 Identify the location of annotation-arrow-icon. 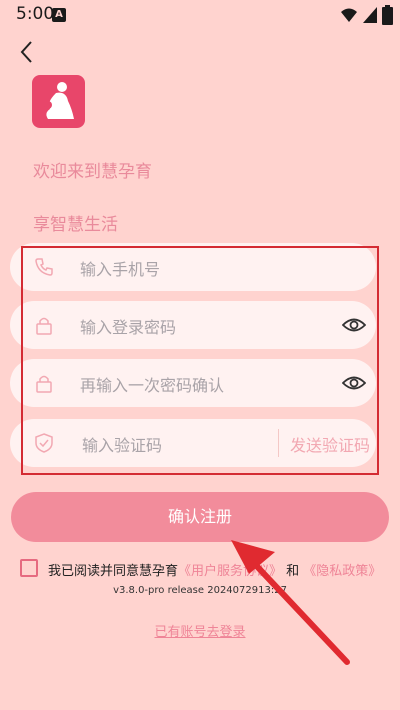
(290, 602).